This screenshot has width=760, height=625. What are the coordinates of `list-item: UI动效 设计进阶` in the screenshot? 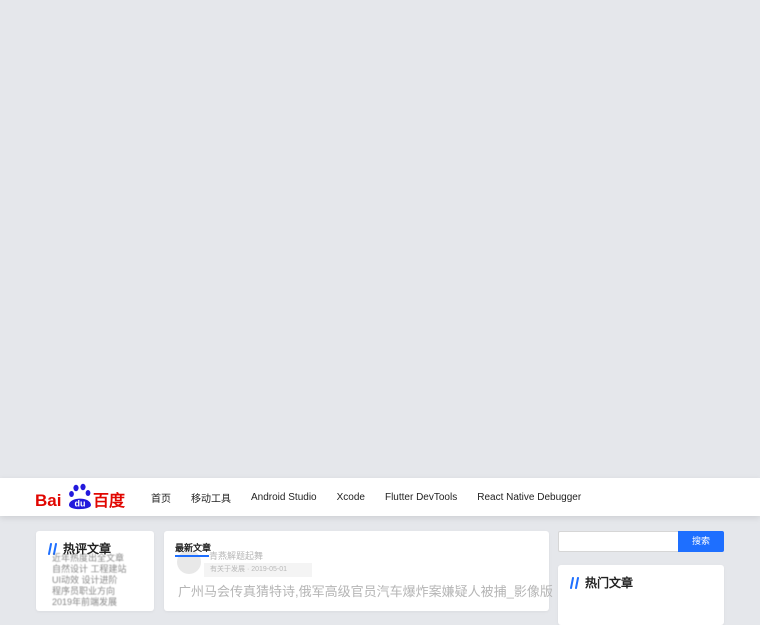 It's located at (95, 580).